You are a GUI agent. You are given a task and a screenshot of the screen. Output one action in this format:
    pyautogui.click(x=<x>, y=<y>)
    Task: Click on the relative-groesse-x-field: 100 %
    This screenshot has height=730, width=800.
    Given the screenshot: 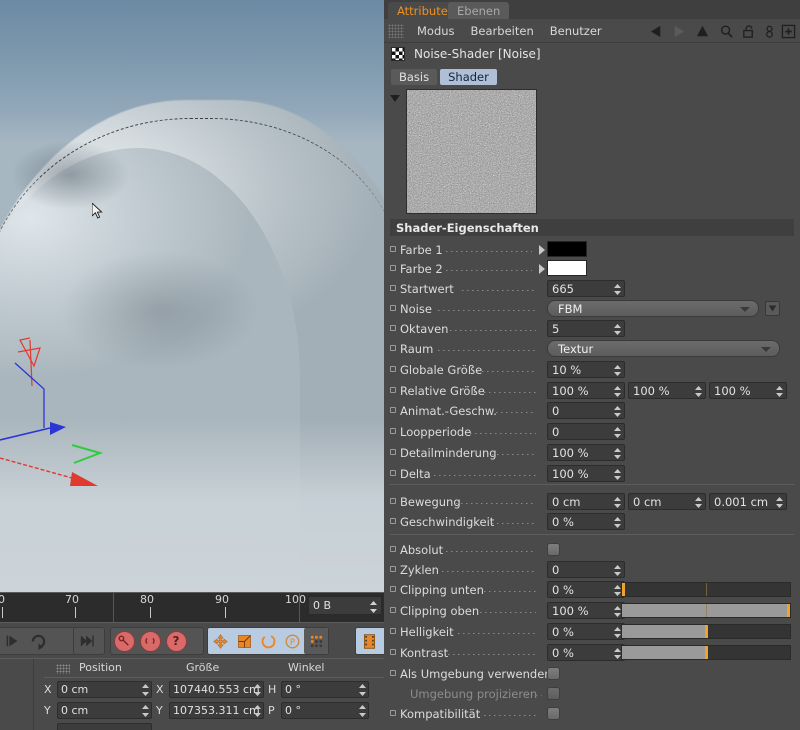 What is the action you would take?
    pyautogui.click(x=586, y=390)
    